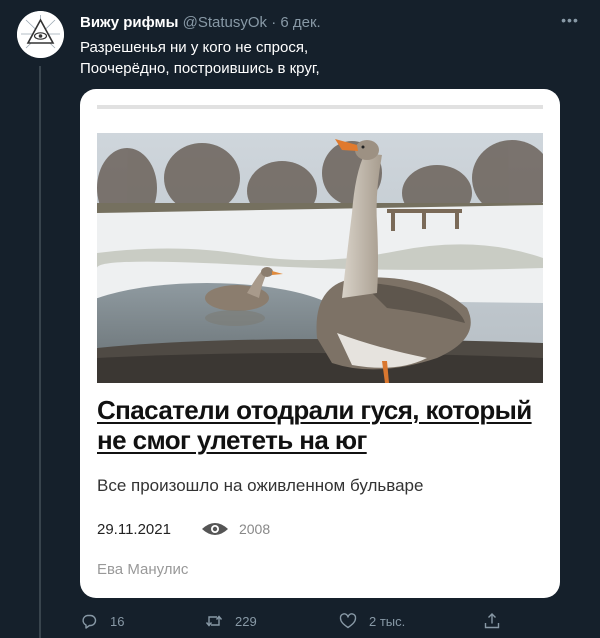  Describe the element at coordinates (232, 440) in the screenshot. I see `headline-line: не смог улететь на юг` at that location.